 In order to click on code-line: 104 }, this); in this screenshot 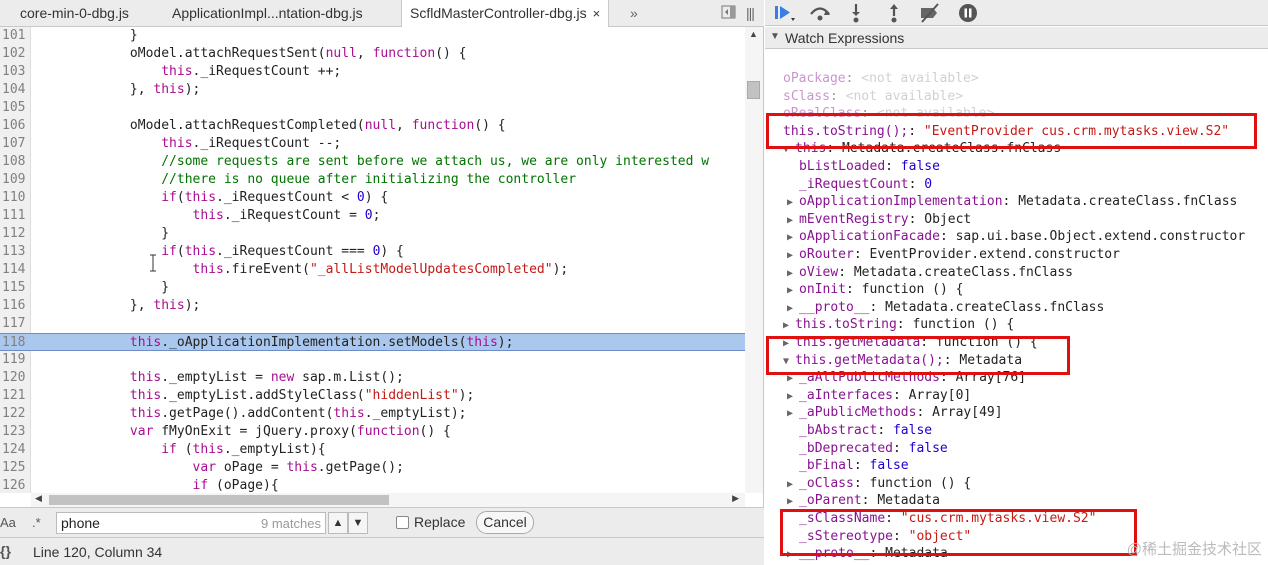, I will do `click(372, 90)`.